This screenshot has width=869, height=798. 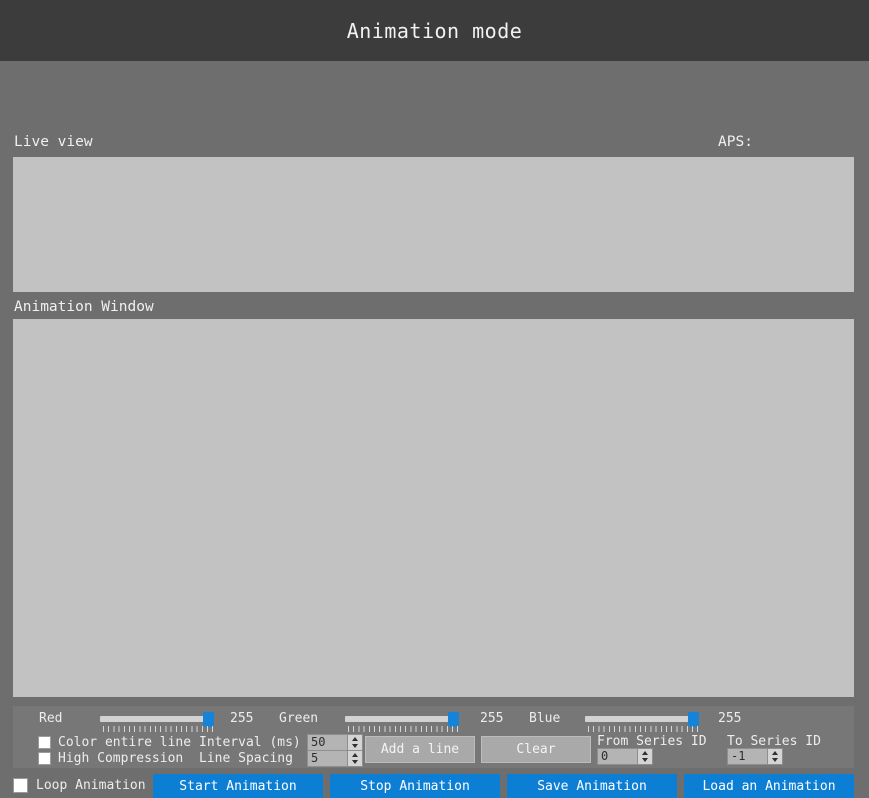 What do you see at coordinates (693, 719) in the screenshot?
I see `blue-slider-handle` at bounding box center [693, 719].